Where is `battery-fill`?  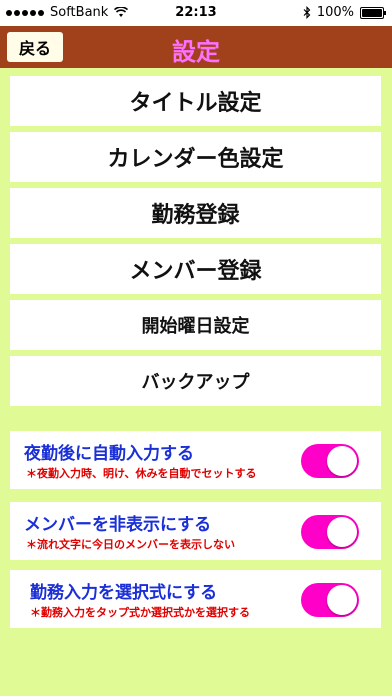 battery-fill is located at coordinates (372, 12).